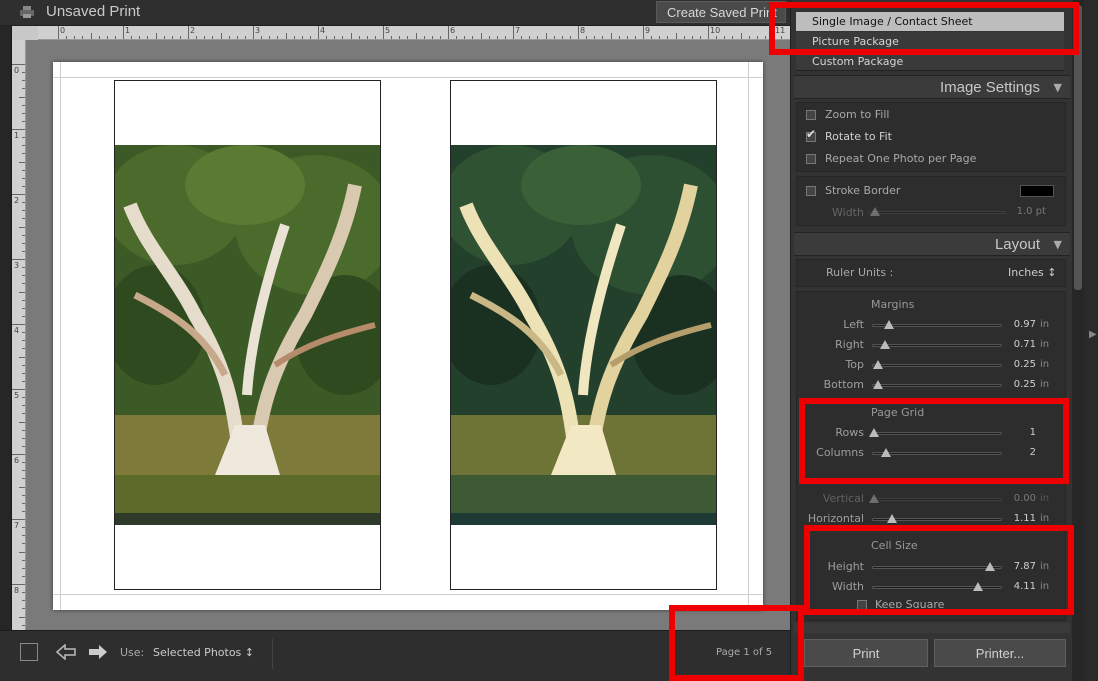 Image resolution: width=1098 pixels, height=681 pixels. What do you see at coordinates (17, 525) in the screenshot?
I see `ruler-number: 7` at bounding box center [17, 525].